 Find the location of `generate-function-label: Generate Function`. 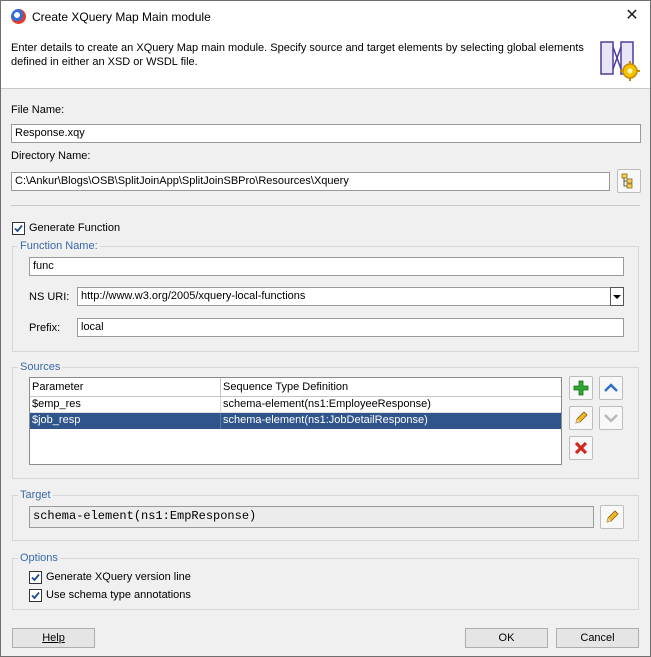

generate-function-label: Generate Function is located at coordinates (75, 228).